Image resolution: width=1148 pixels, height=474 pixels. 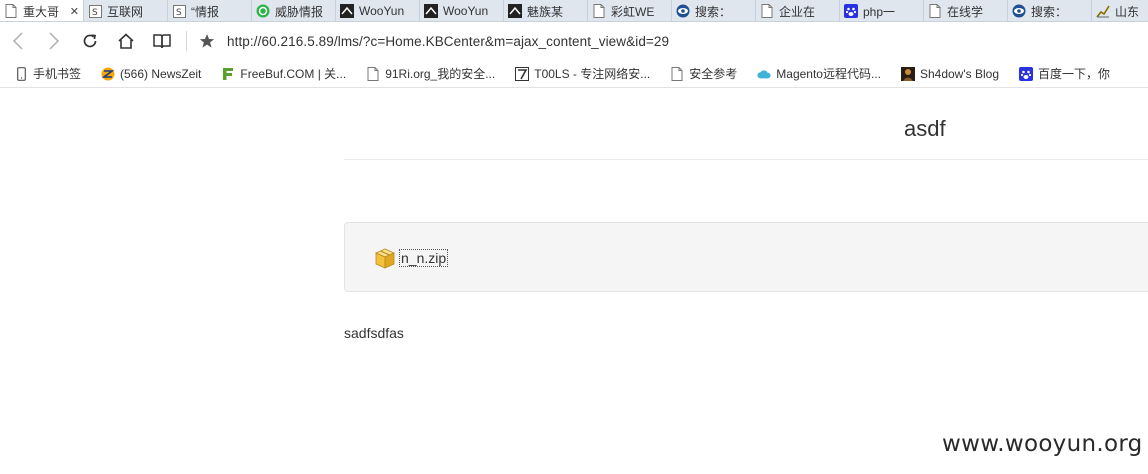 I want to click on home-button, so click(x=126, y=41).